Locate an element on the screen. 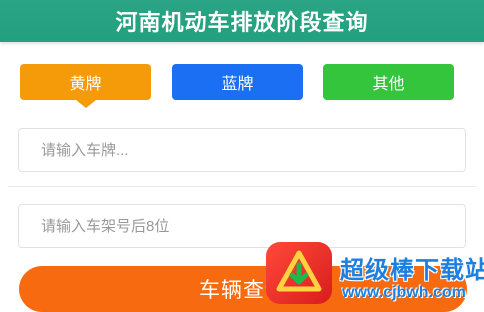  watermark-brand: 超级棒下载站 is located at coordinates (412, 270).